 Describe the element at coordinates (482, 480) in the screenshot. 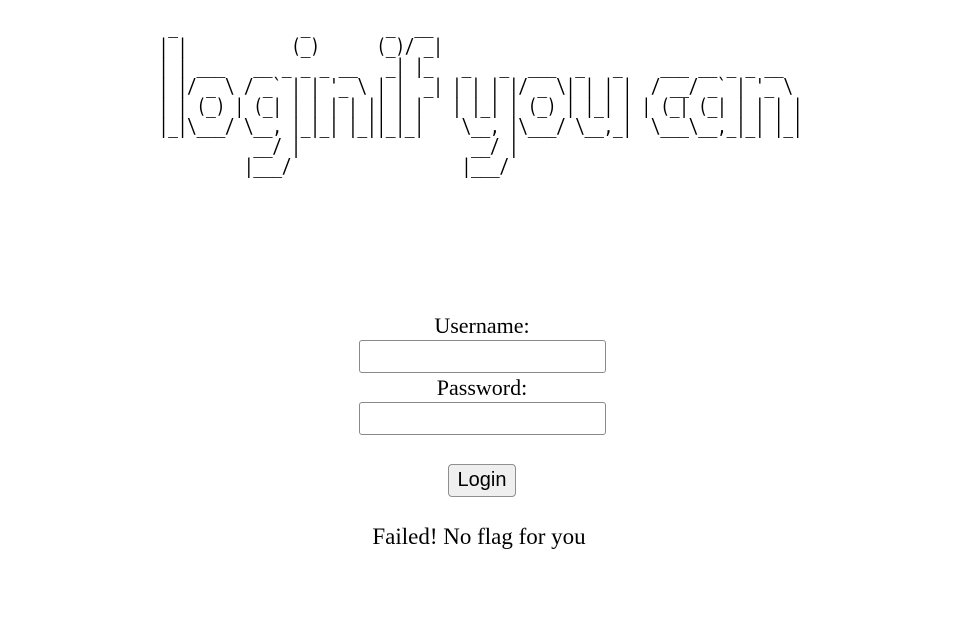

I see `login-button: Login` at that location.